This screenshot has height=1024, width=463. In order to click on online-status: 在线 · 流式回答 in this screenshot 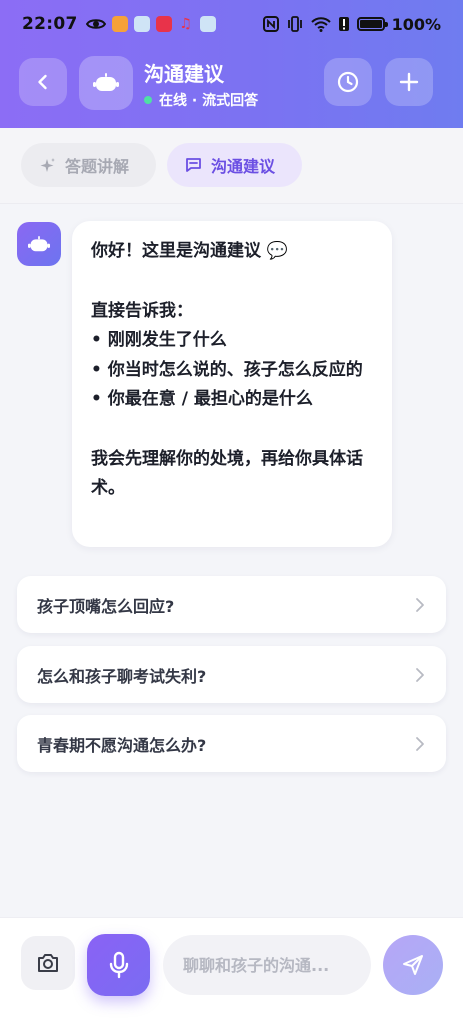, I will do `click(201, 100)`.